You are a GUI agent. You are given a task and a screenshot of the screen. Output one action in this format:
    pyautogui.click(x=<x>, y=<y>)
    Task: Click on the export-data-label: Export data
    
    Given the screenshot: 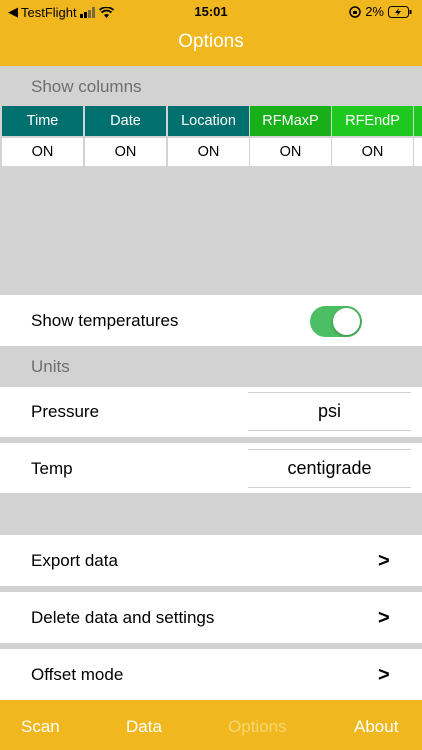 What is the action you would take?
    pyautogui.click(x=74, y=560)
    